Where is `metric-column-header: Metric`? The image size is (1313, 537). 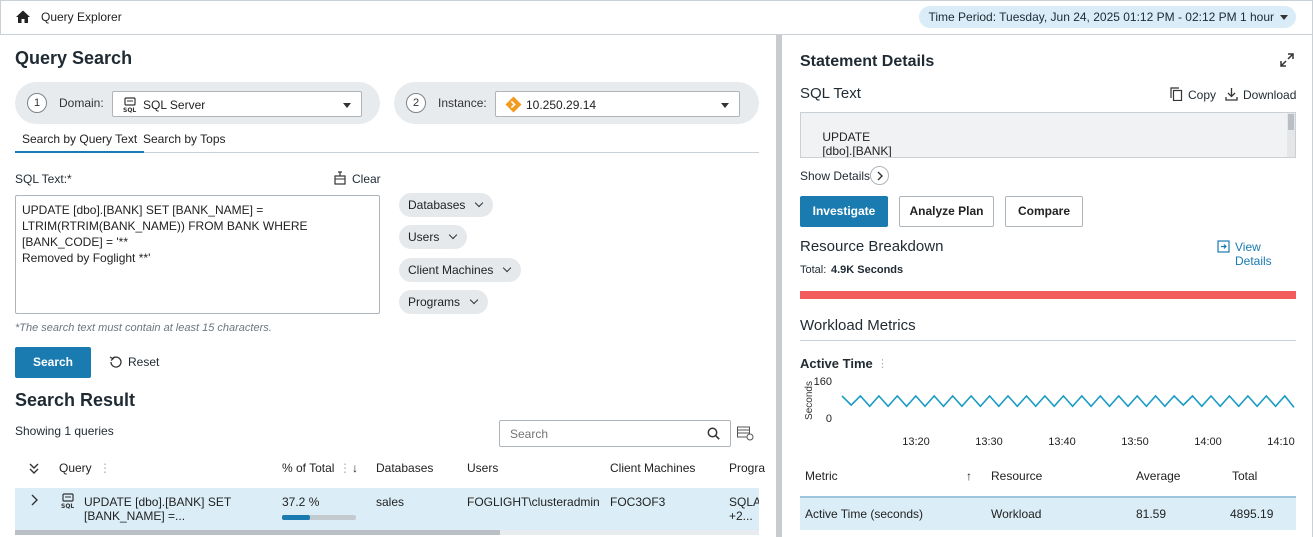
metric-column-header: Metric is located at coordinates (821, 476).